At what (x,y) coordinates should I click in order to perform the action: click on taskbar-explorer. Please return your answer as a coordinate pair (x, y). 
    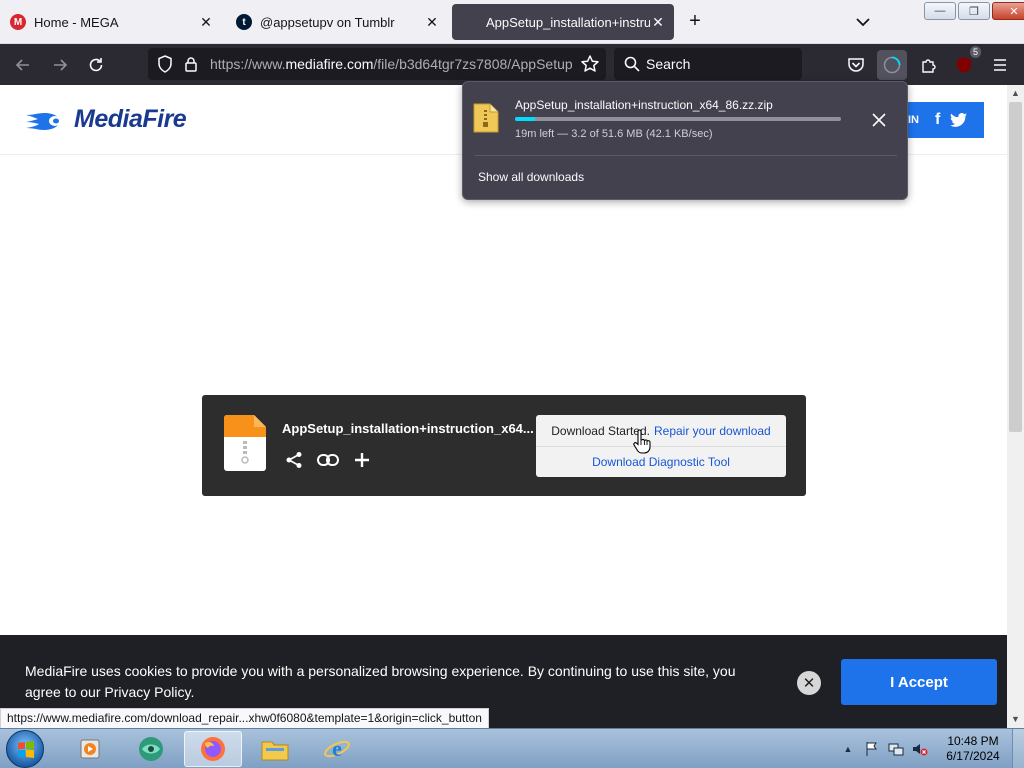
    Looking at the image, I should click on (275, 749).